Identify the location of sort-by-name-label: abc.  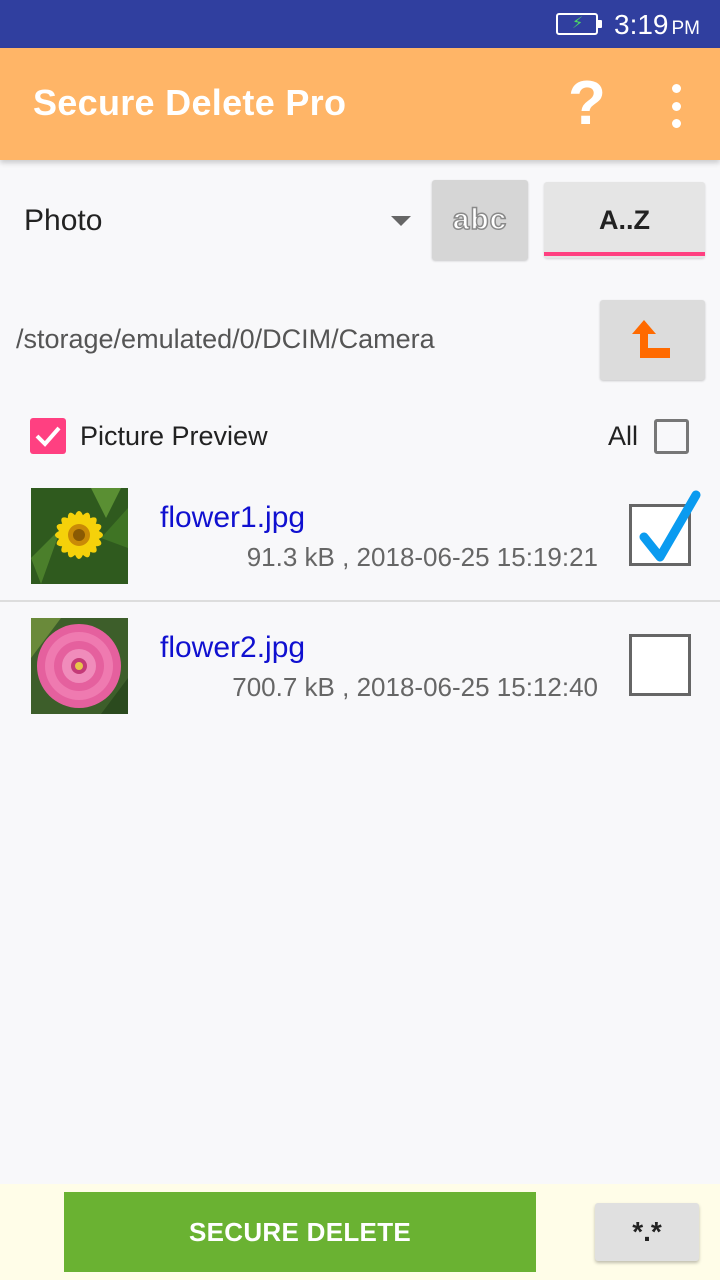
(480, 219).